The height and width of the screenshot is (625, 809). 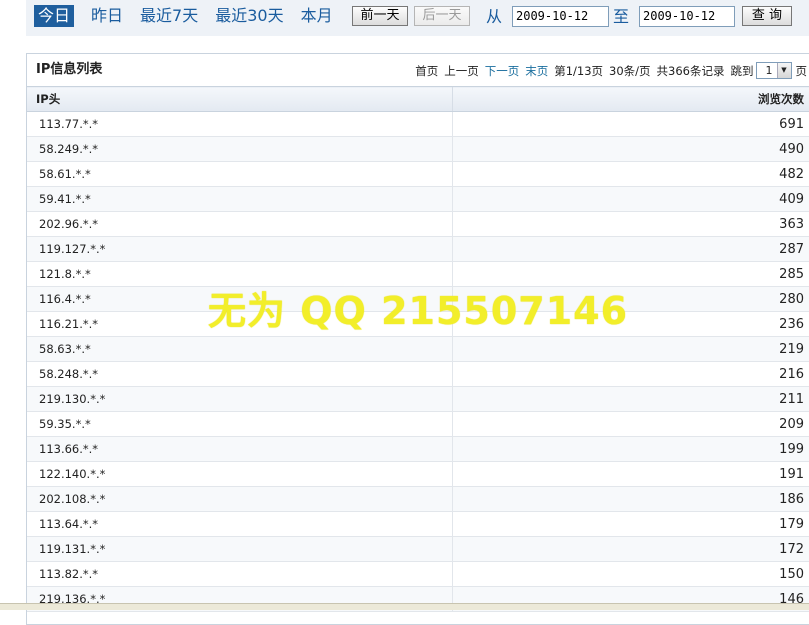 I want to click on table-row: 58.248.*.*216, so click(x=418, y=374).